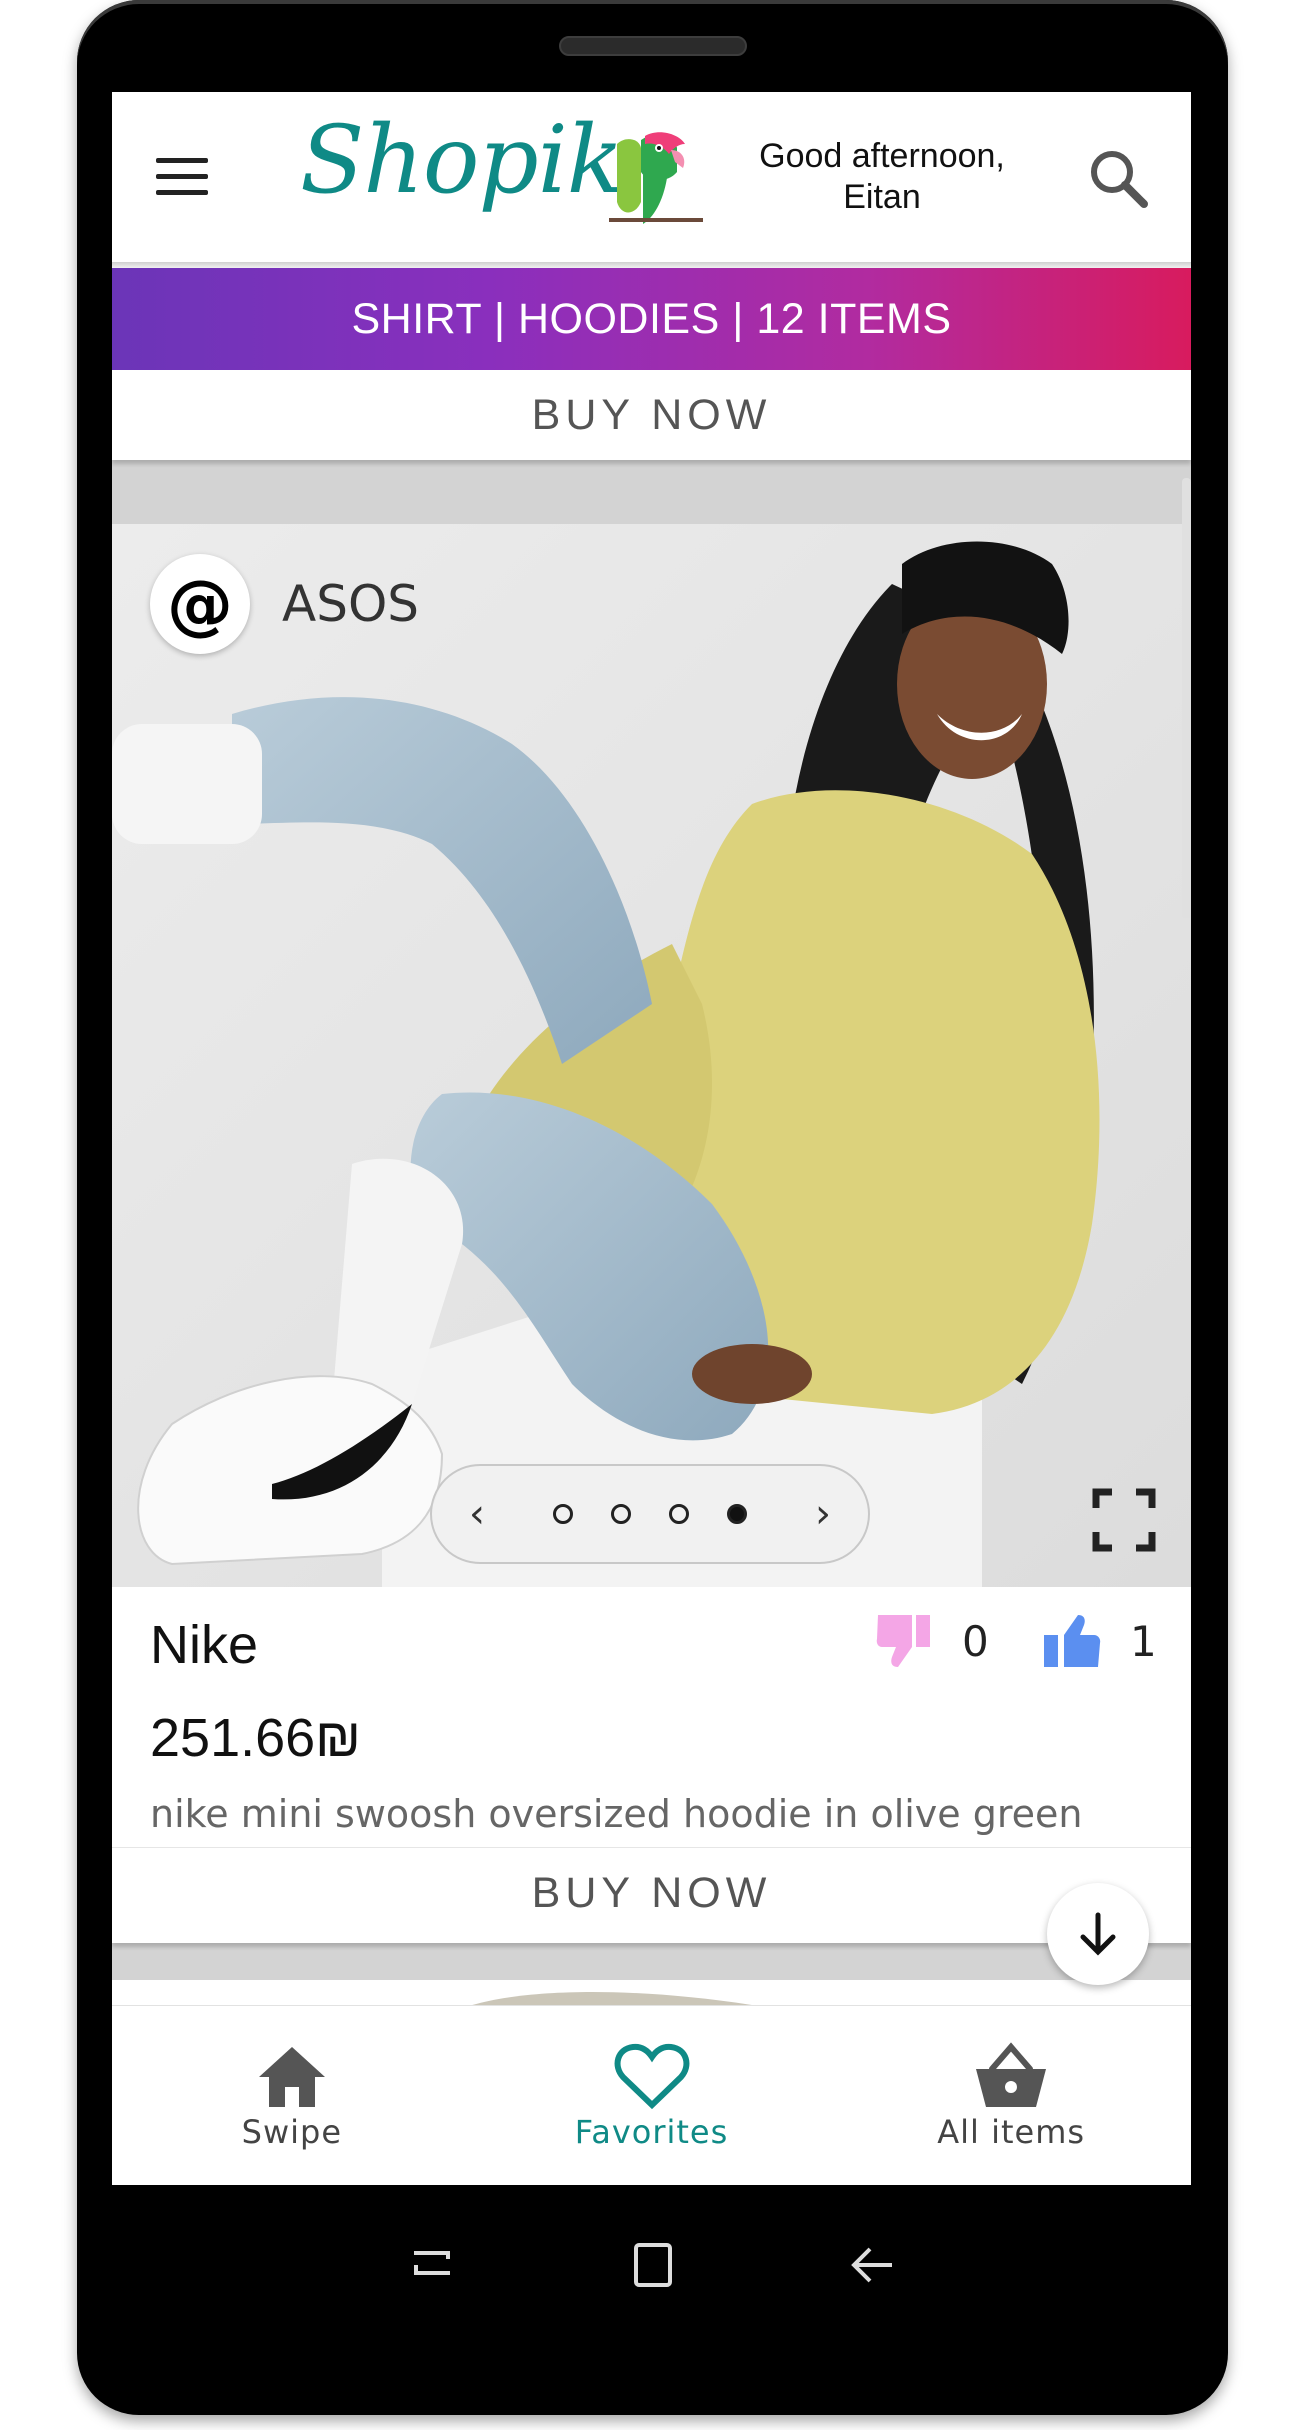  What do you see at coordinates (432, 2265) in the screenshot?
I see `recent-apps-icon` at bounding box center [432, 2265].